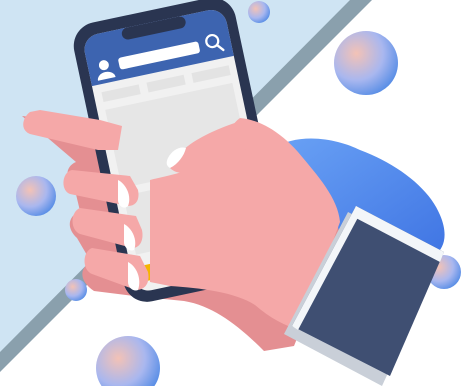 This screenshot has width=472, height=386. Describe the element at coordinates (36, 196) in the screenshot. I see `bubble-left` at that location.